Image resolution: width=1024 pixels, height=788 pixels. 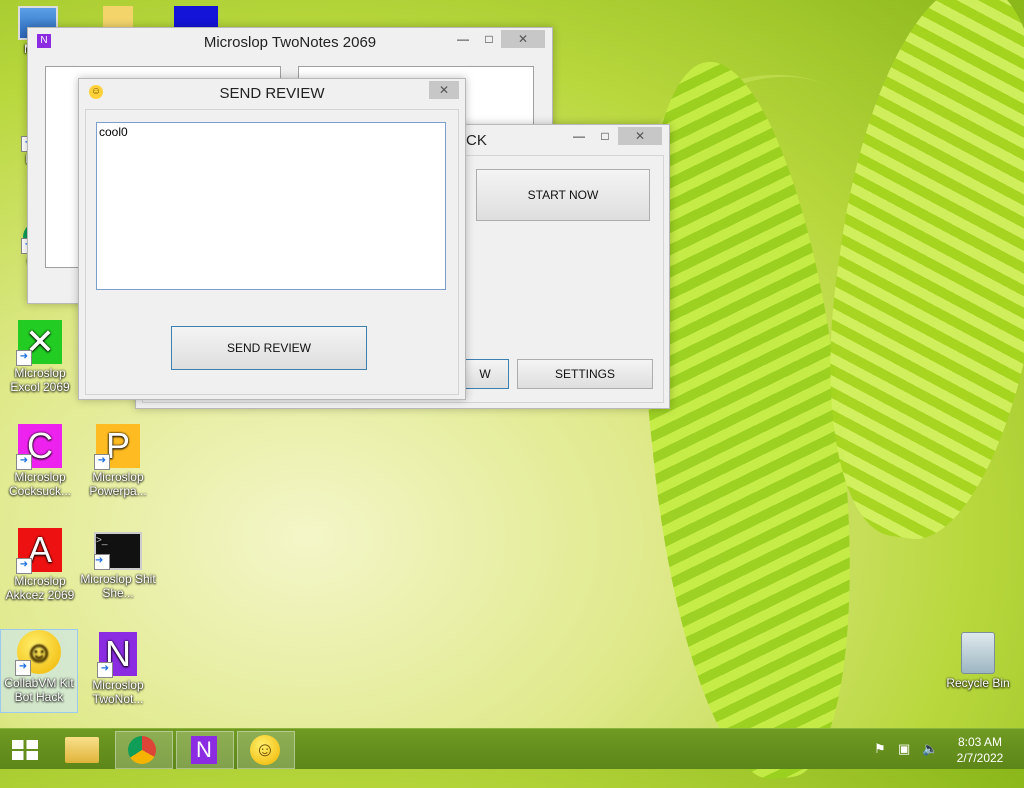 I want to click on network-icon: ▣, so click(x=904, y=749).